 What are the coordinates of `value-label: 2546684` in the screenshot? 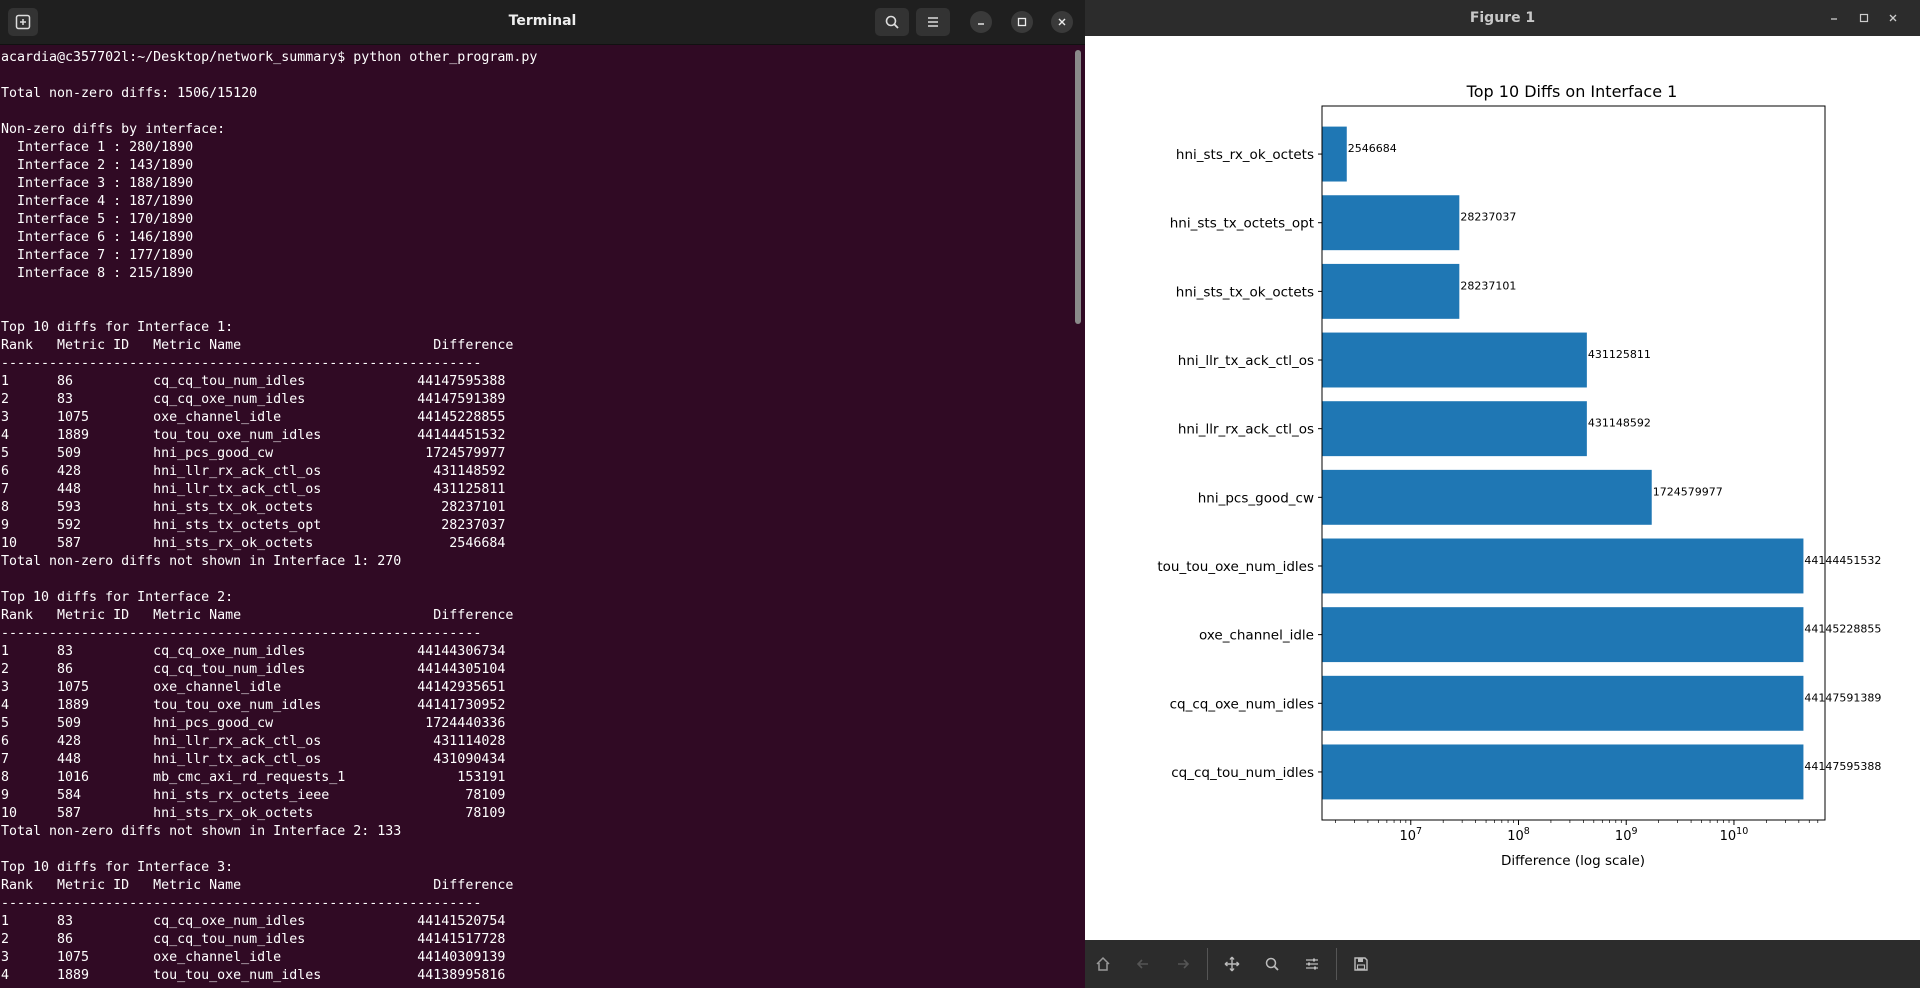 It's located at (1372, 148).